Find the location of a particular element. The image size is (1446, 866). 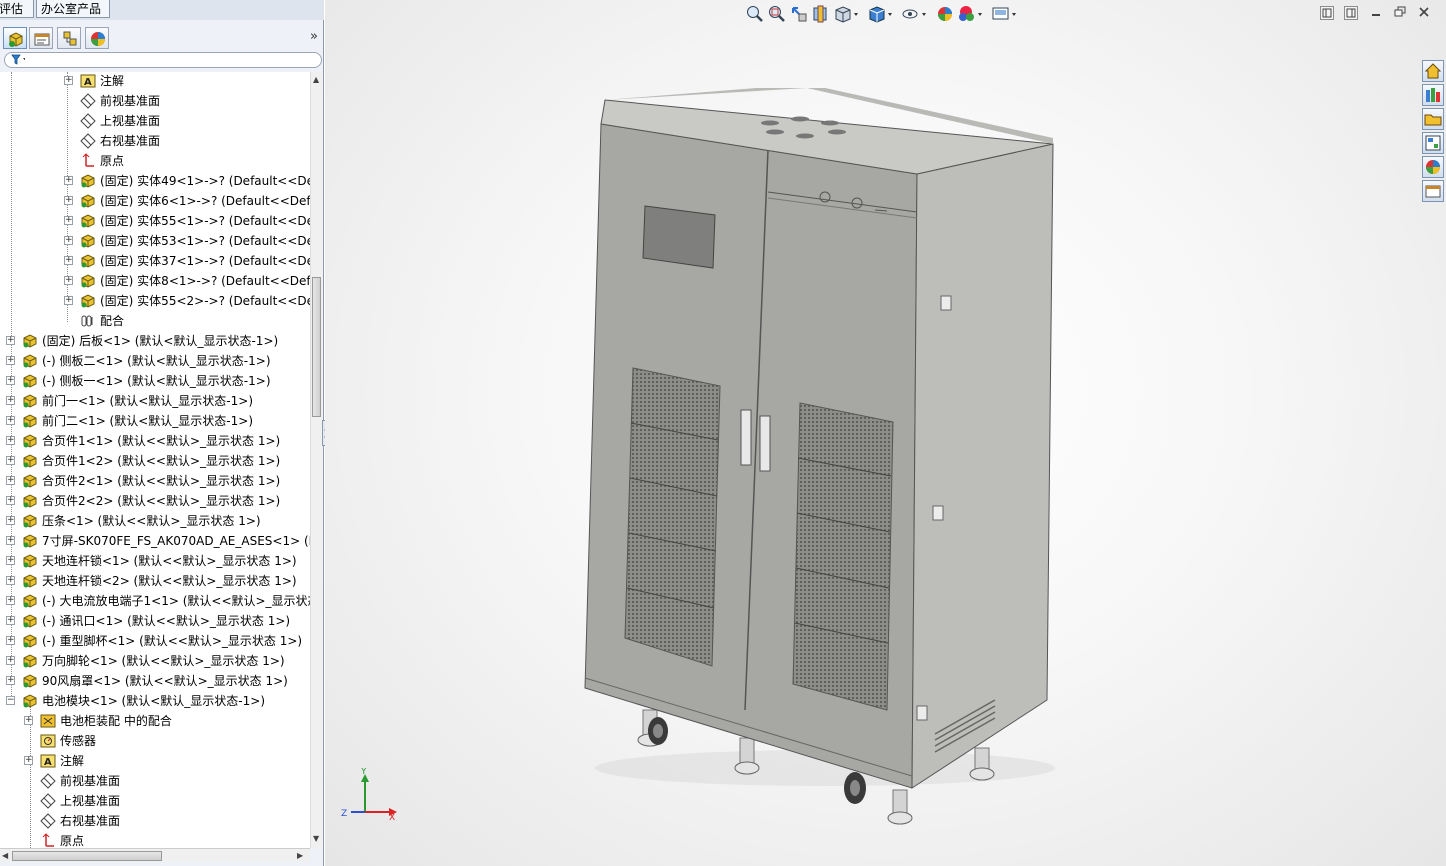

tree-row: + 电池柜装配 中的配合 is located at coordinates (155, 721).